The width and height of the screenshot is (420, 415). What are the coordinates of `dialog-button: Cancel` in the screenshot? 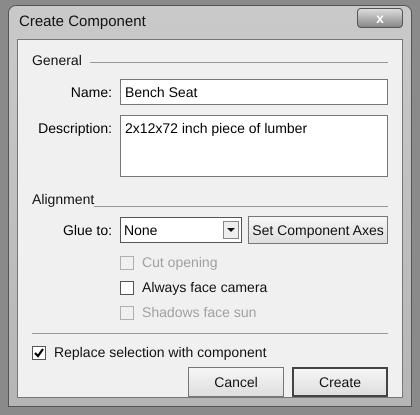 It's located at (236, 382).